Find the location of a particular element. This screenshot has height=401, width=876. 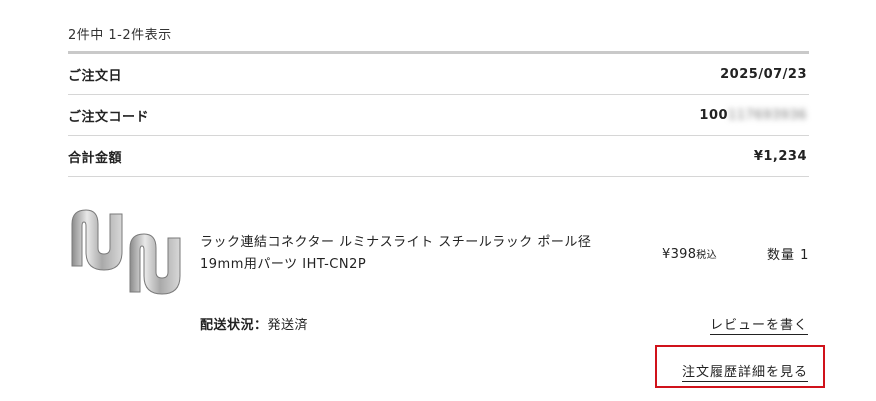

order-total-label: 合計金額 is located at coordinates (95, 158).